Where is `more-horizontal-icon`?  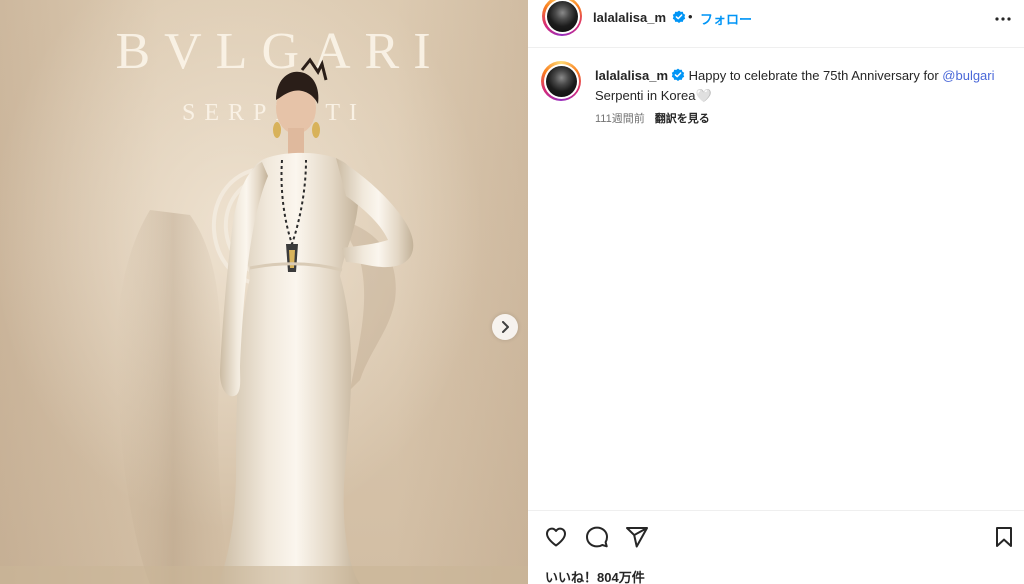 more-horizontal-icon is located at coordinates (1003, 19).